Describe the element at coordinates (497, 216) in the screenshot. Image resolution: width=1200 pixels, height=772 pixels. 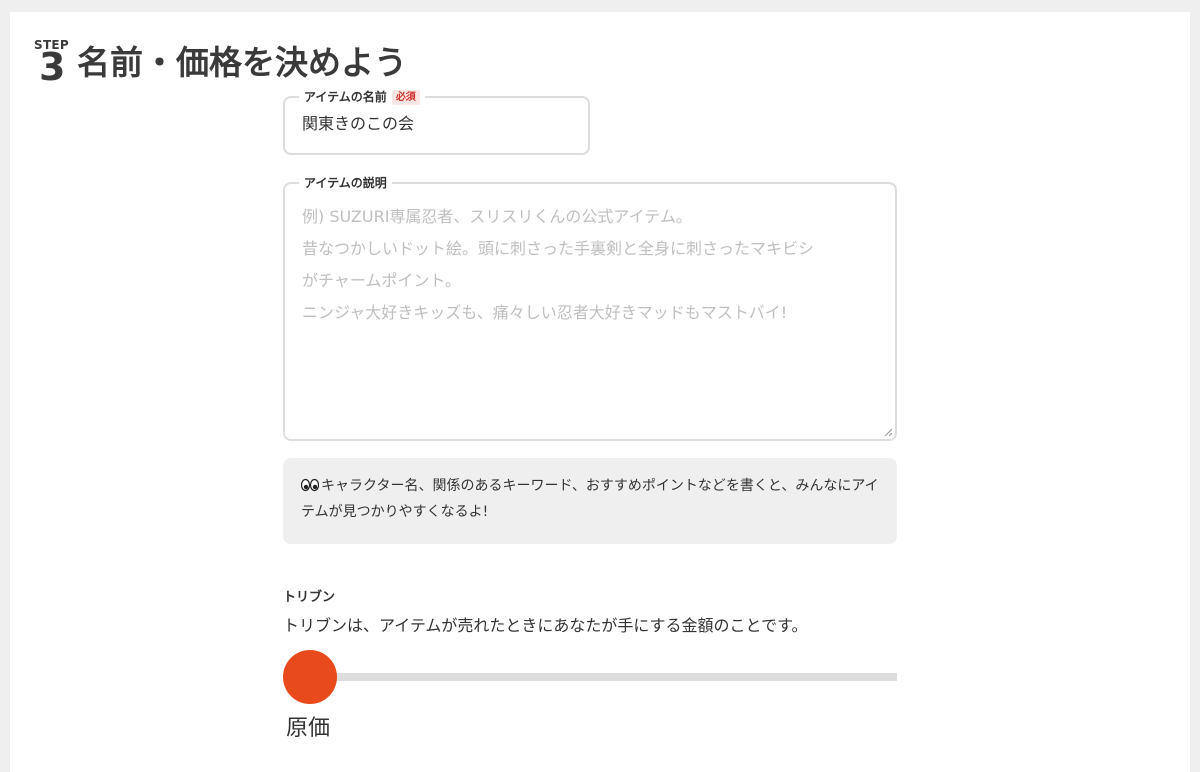
I see `placeholder-line: 例) SUZURI専属忍者、スリスリくんの公式アイテム。` at that location.